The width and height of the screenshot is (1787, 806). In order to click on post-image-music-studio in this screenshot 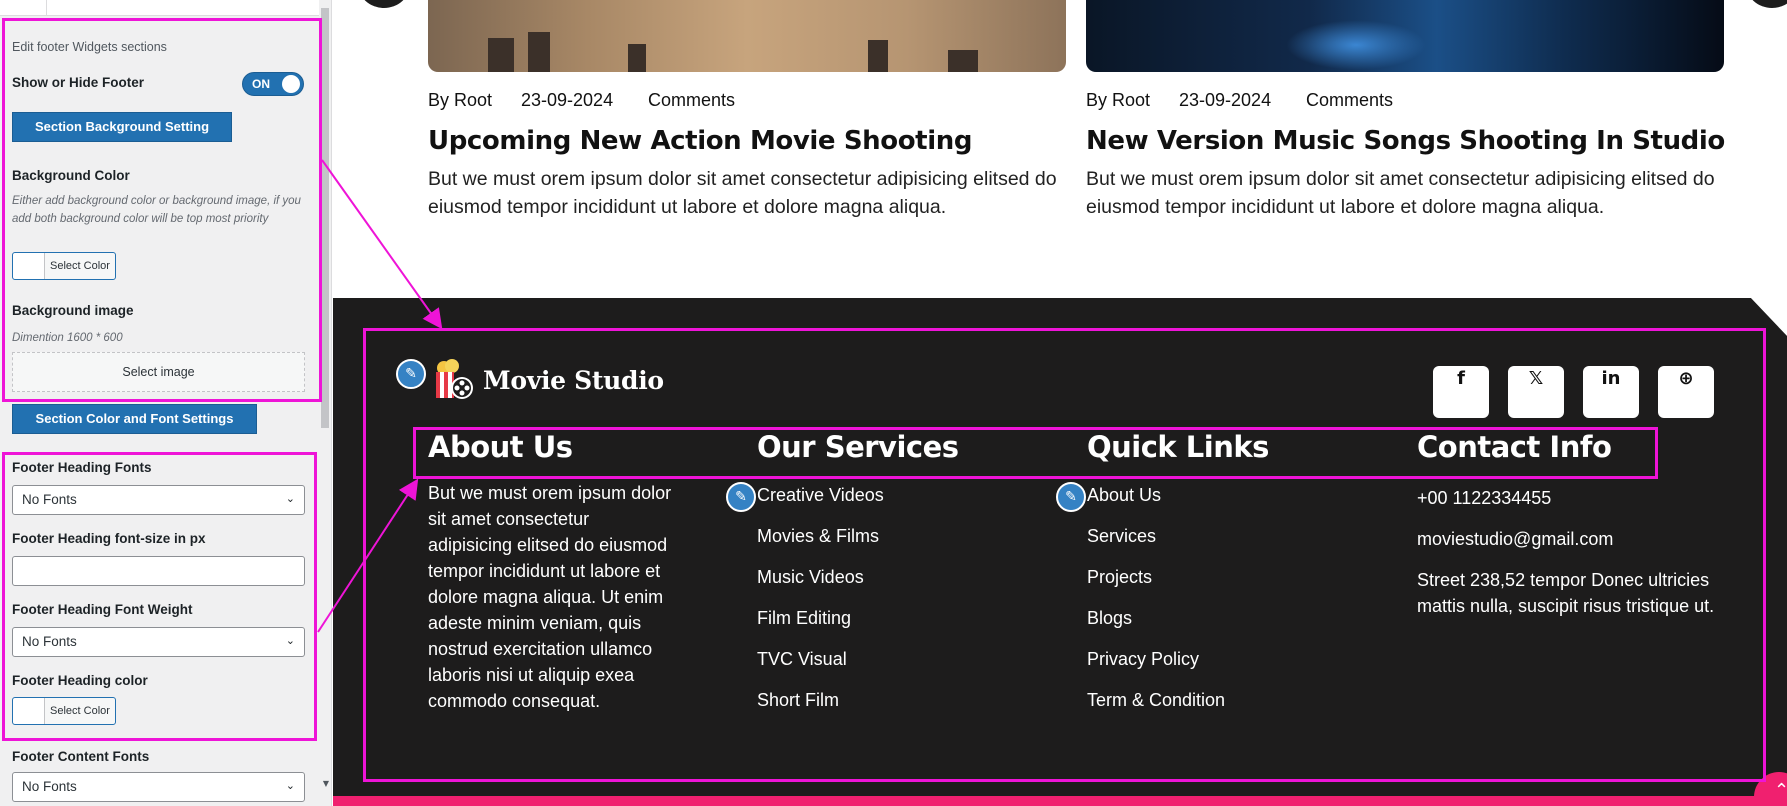, I will do `click(1405, 36)`.